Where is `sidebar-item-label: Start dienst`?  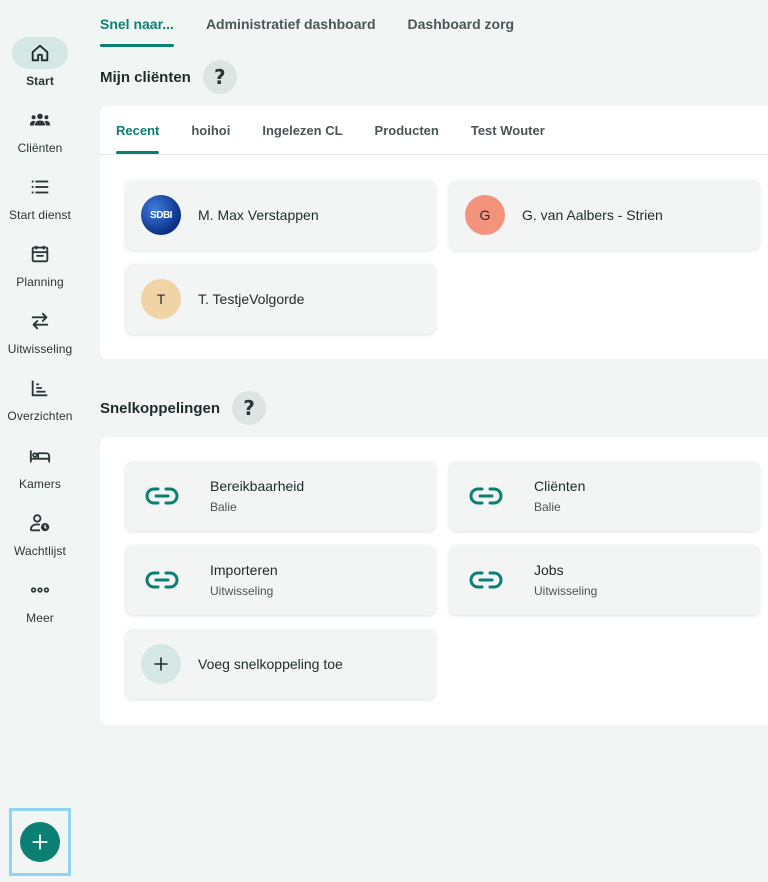
sidebar-item-label: Start dienst is located at coordinates (40, 215).